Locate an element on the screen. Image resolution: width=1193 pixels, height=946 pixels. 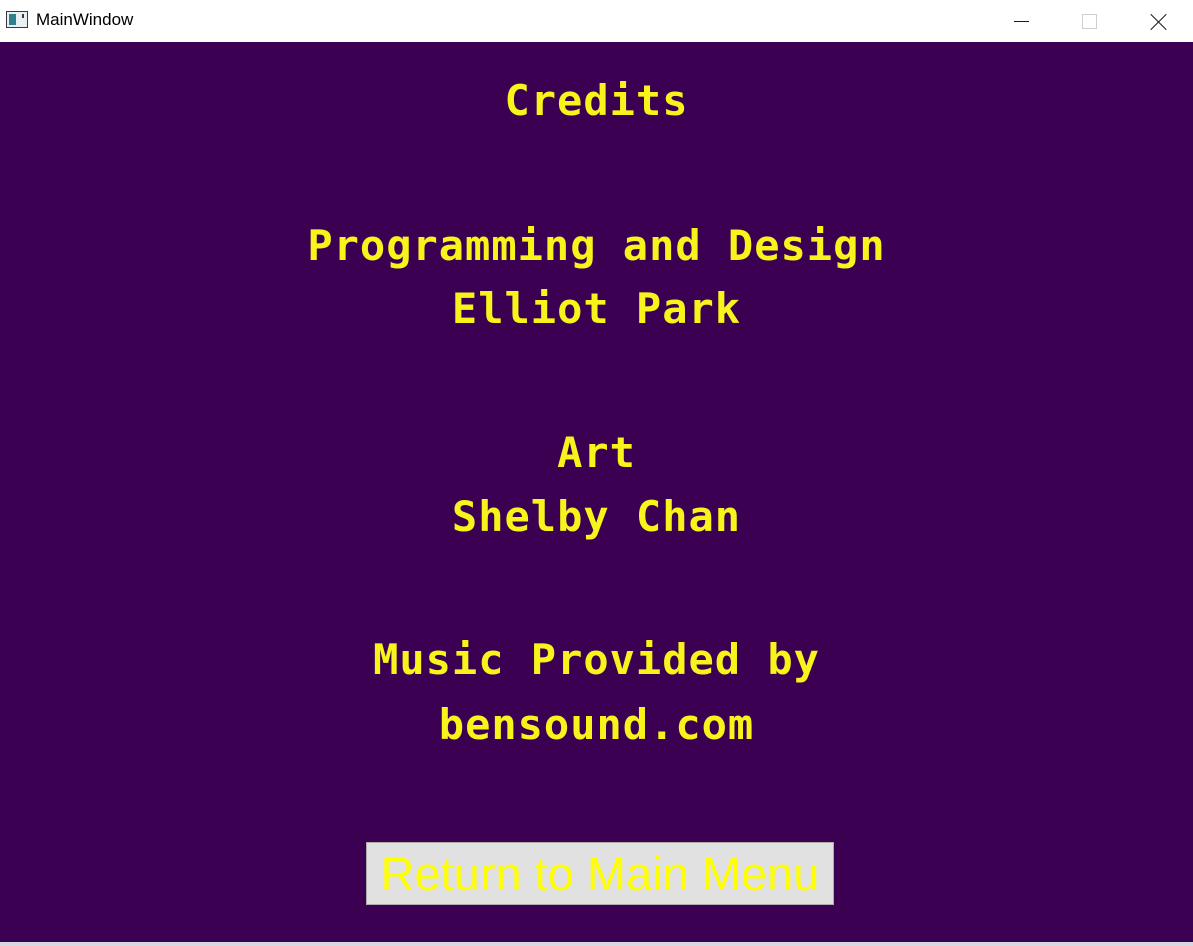
maximize-icon is located at coordinates (1089, 21).